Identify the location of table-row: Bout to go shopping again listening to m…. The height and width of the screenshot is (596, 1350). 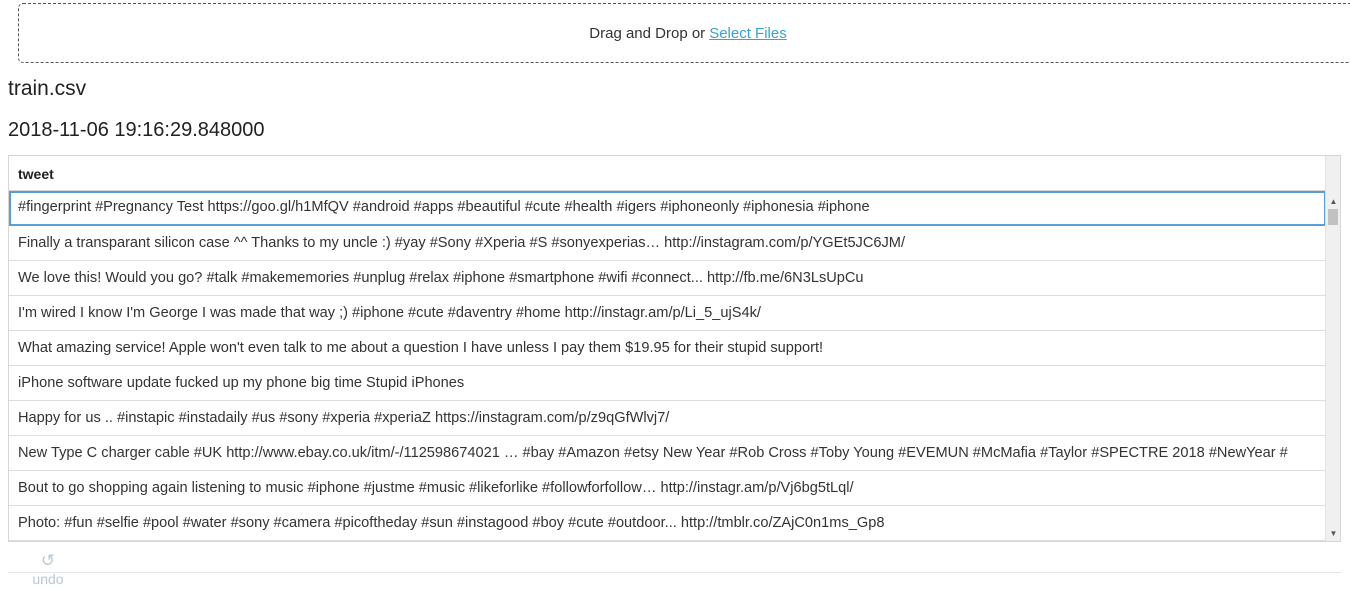
(667, 488).